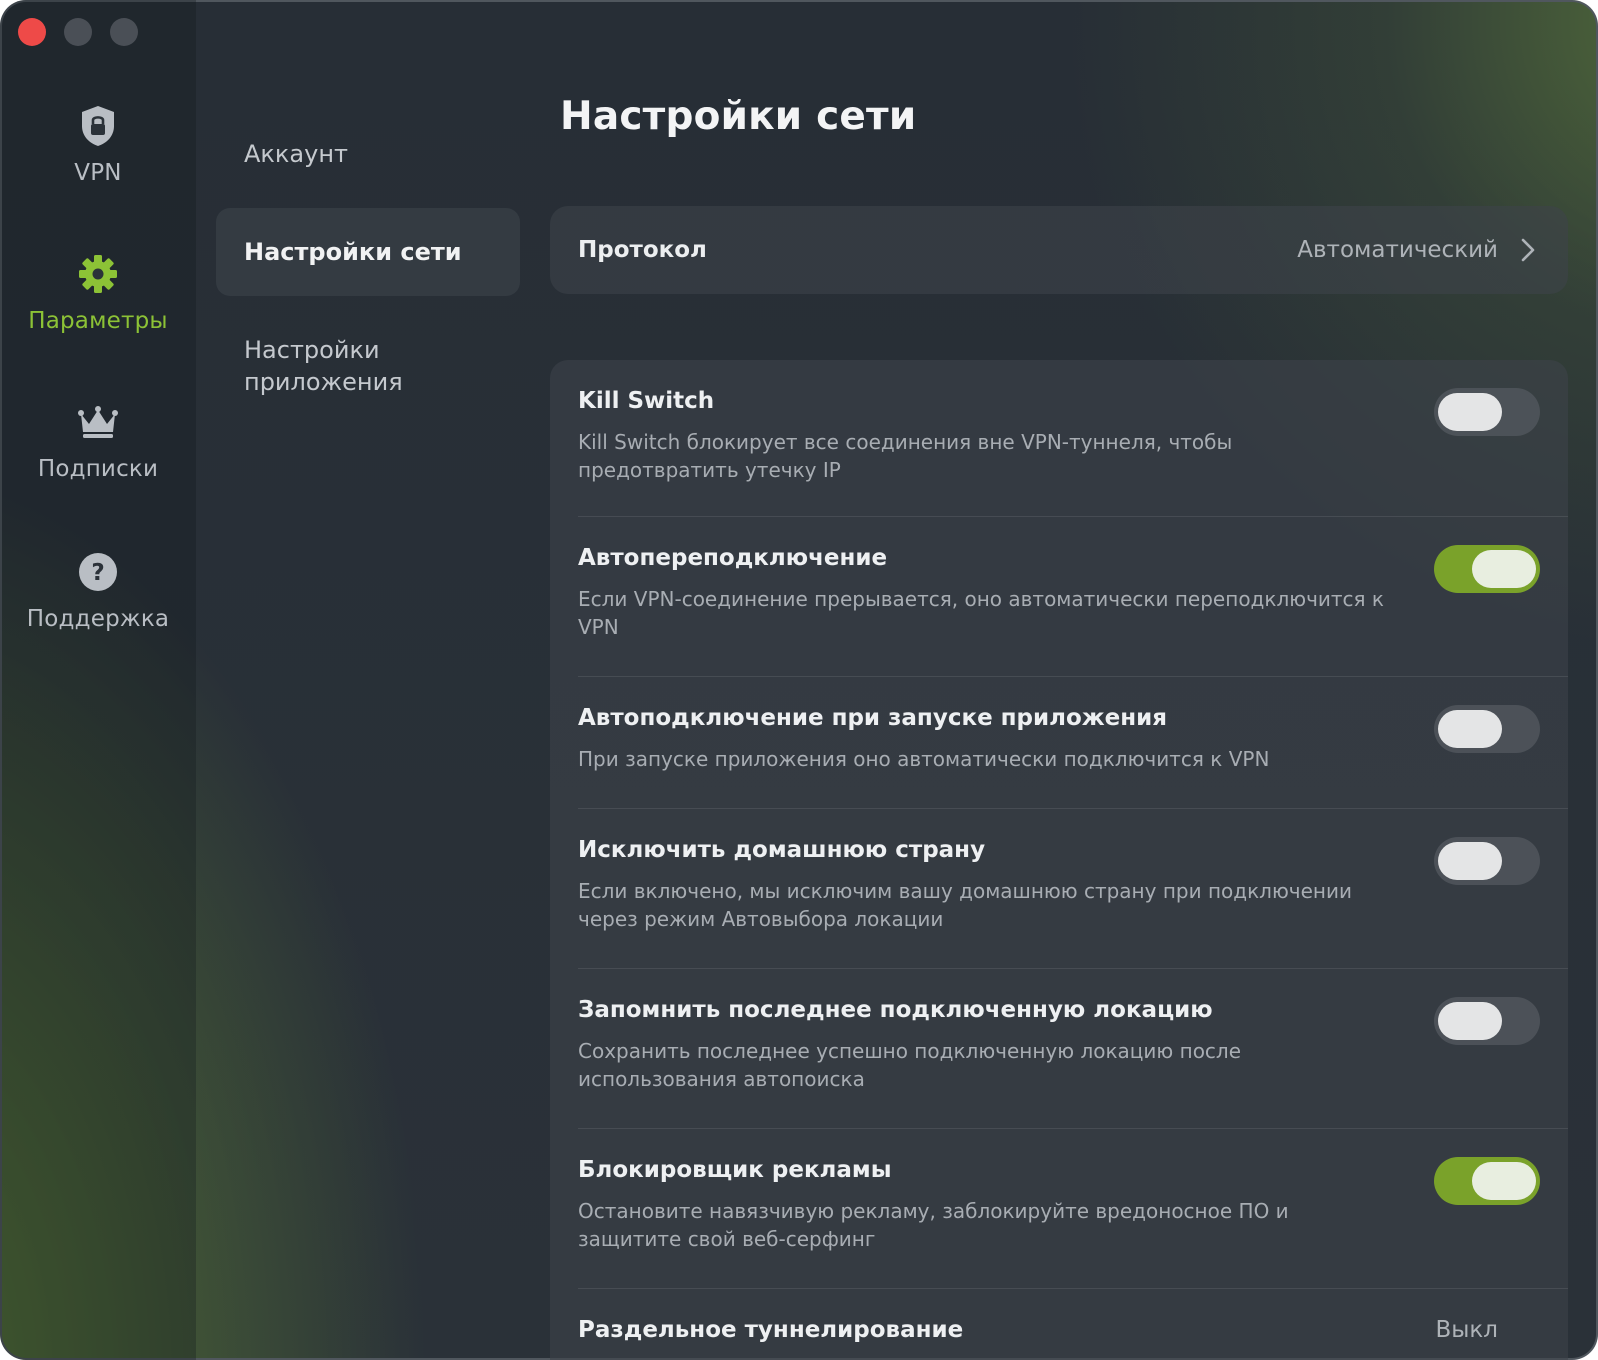 The image size is (1598, 1360). Describe the element at coordinates (1466, 1330) in the screenshot. I see `split-tunneling-value: Выкл` at that location.